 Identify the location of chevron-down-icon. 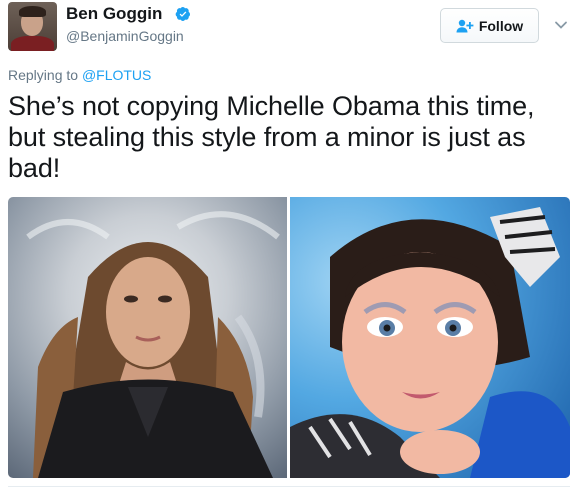
(561, 25).